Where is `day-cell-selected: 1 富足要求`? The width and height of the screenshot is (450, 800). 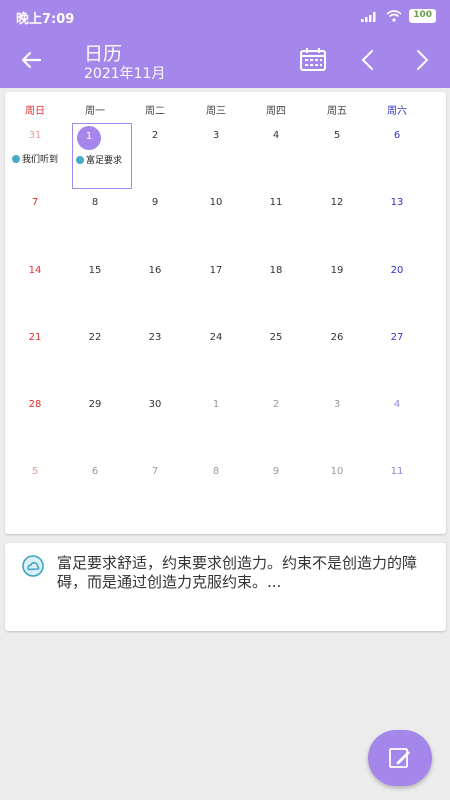 day-cell-selected: 1 富足要求 is located at coordinates (102, 156).